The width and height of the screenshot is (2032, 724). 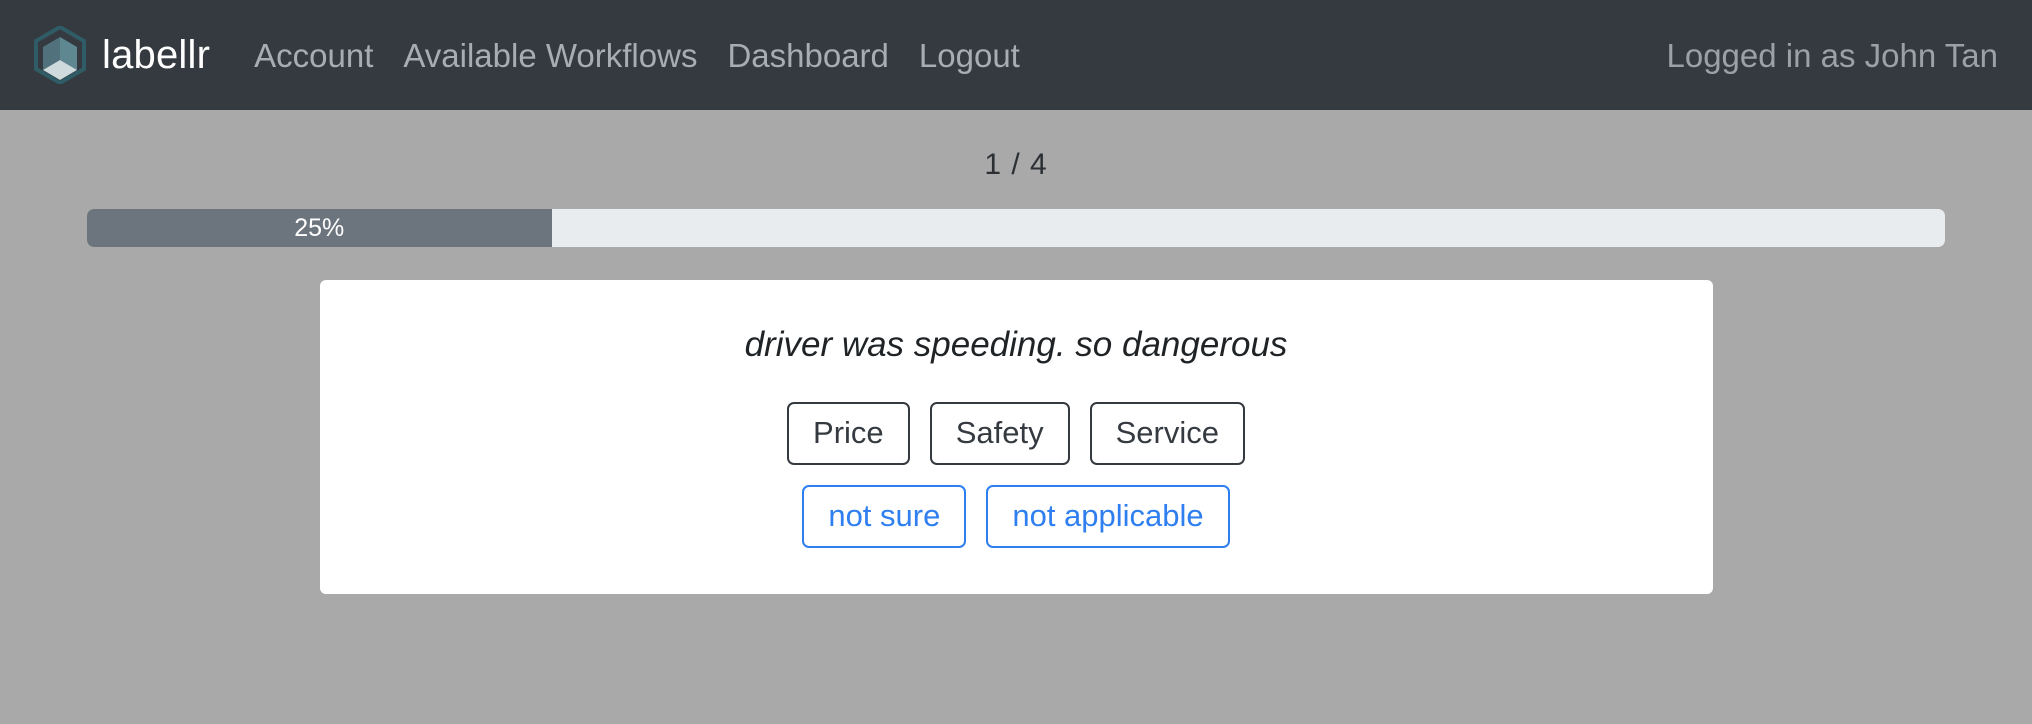 What do you see at coordinates (999, 433) in the screenshot?
I see `label-button-safety: Safety` at bounding box center [999, 433].